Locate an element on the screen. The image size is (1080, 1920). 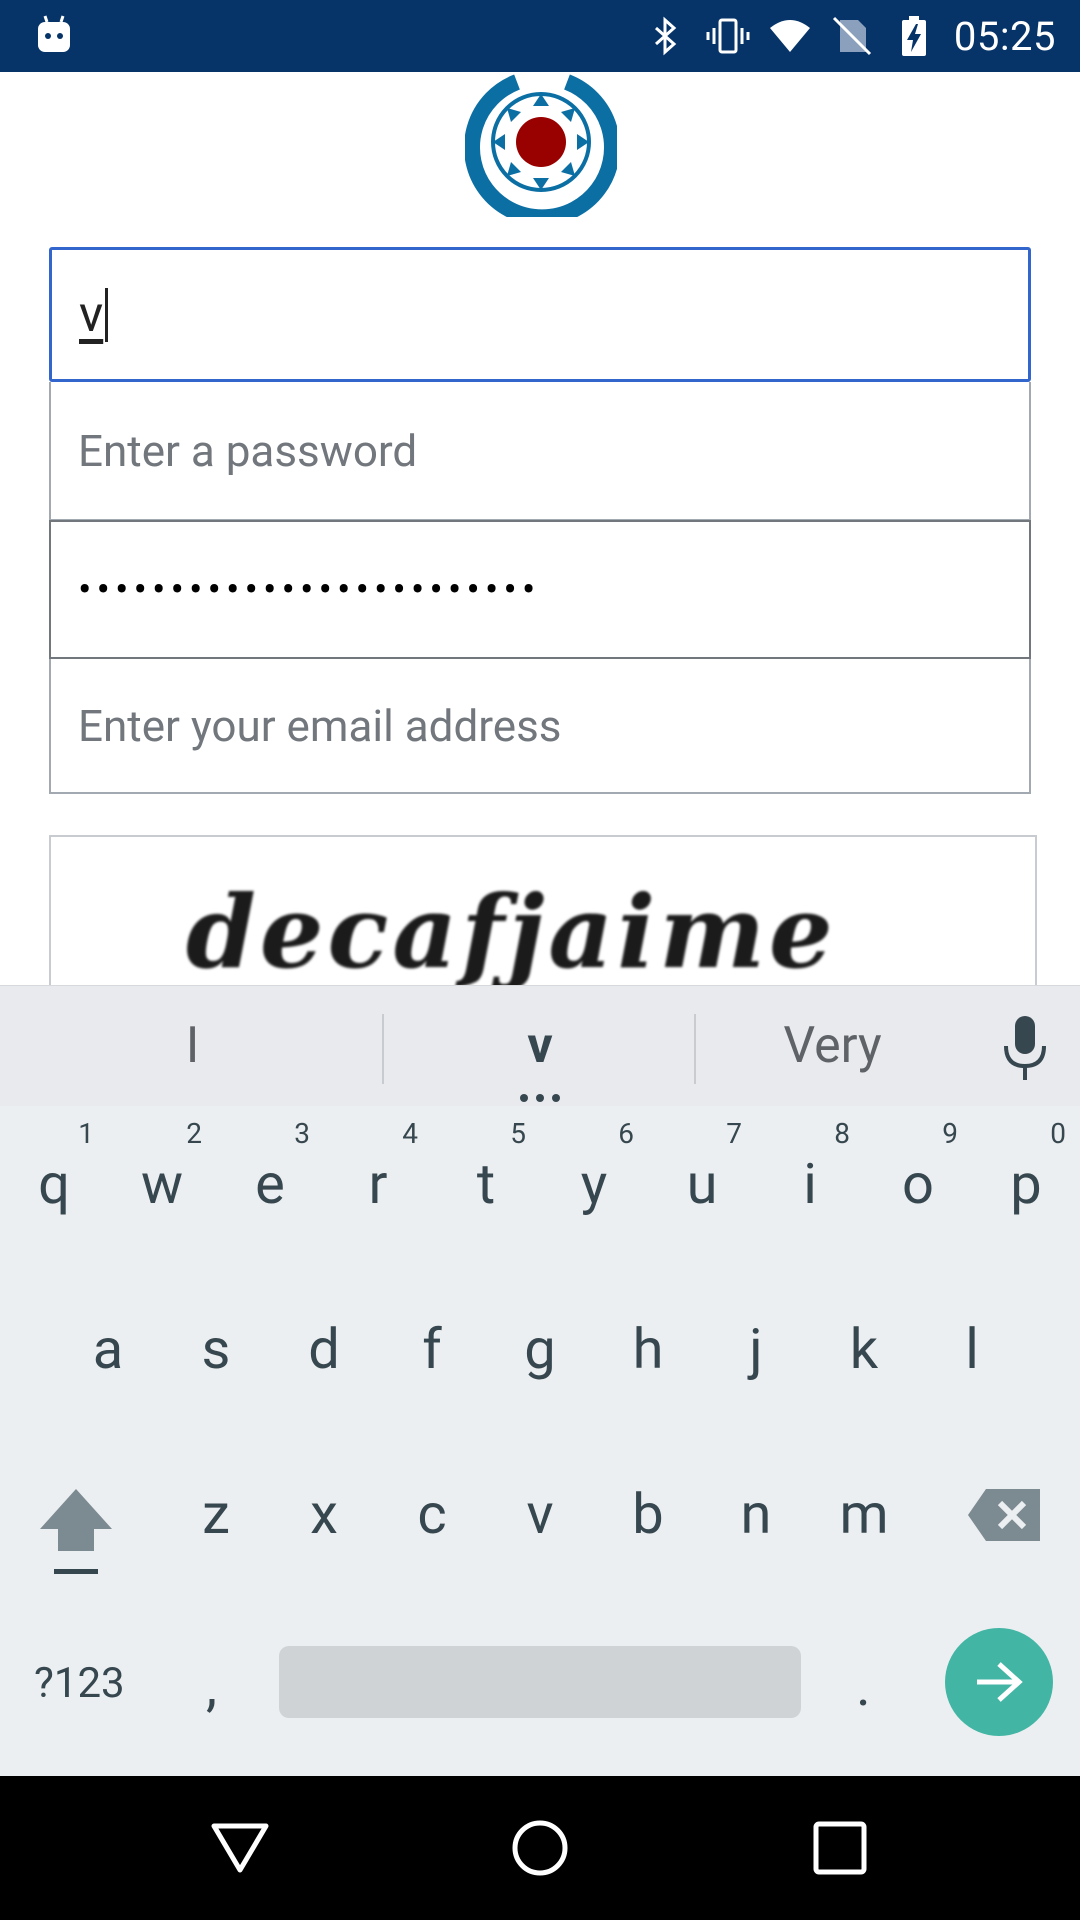
symbols-key: ?123 is located at coordinates (79, 1683).